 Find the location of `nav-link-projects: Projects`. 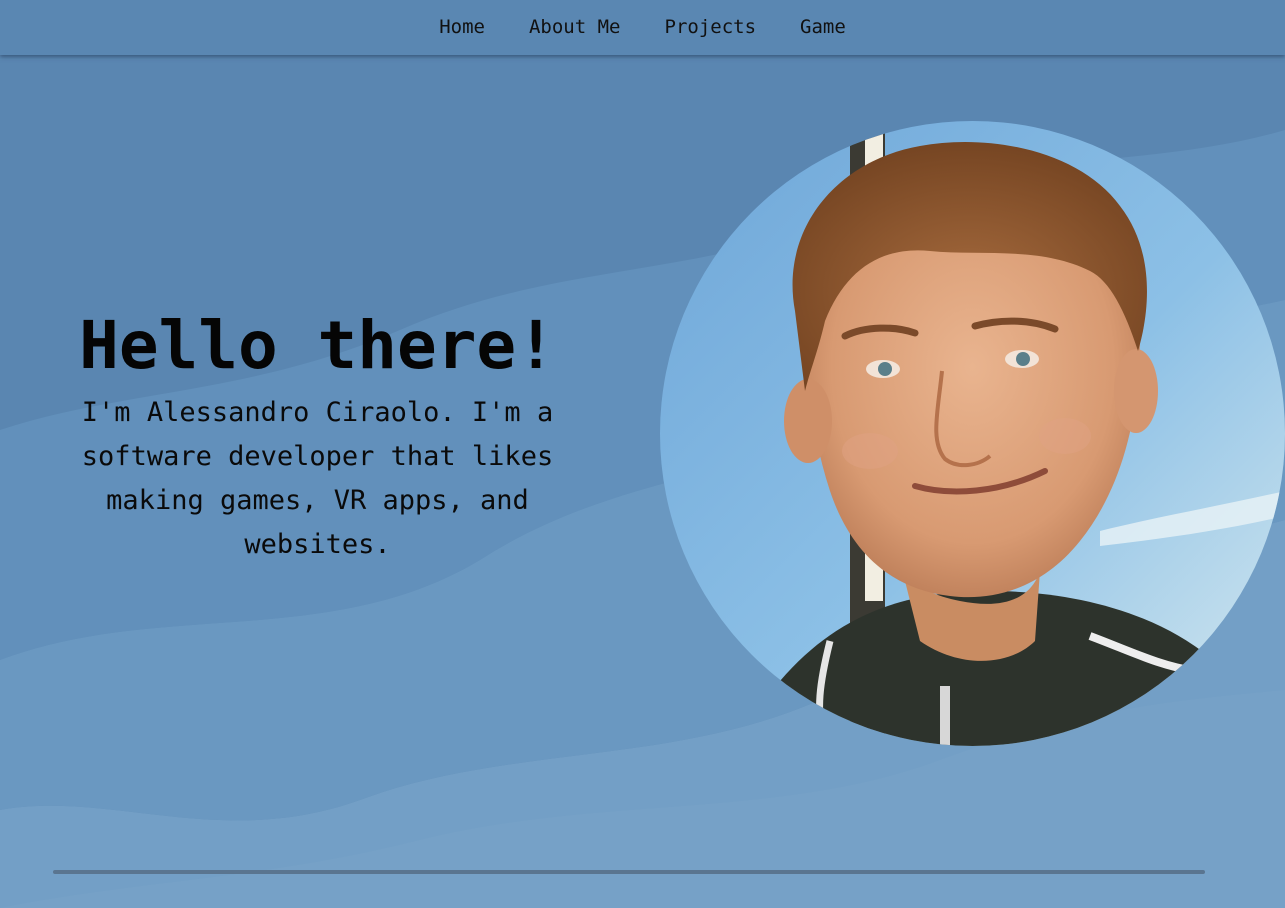

nav-link-projects: Projects is located at coordinates (711, 27).